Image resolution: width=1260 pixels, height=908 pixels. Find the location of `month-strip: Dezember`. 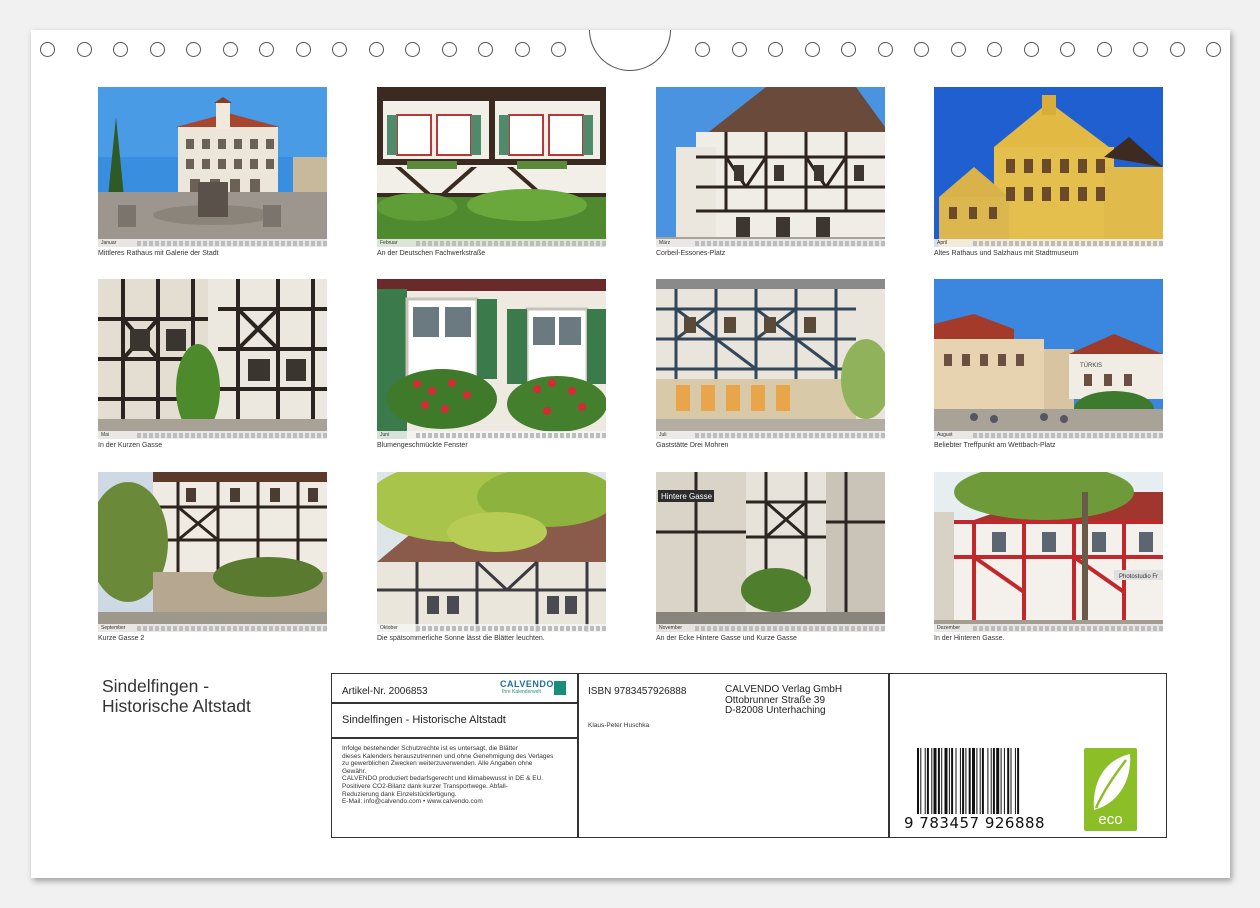

month-strip: Dezember is located at coordinates (1048, 628).